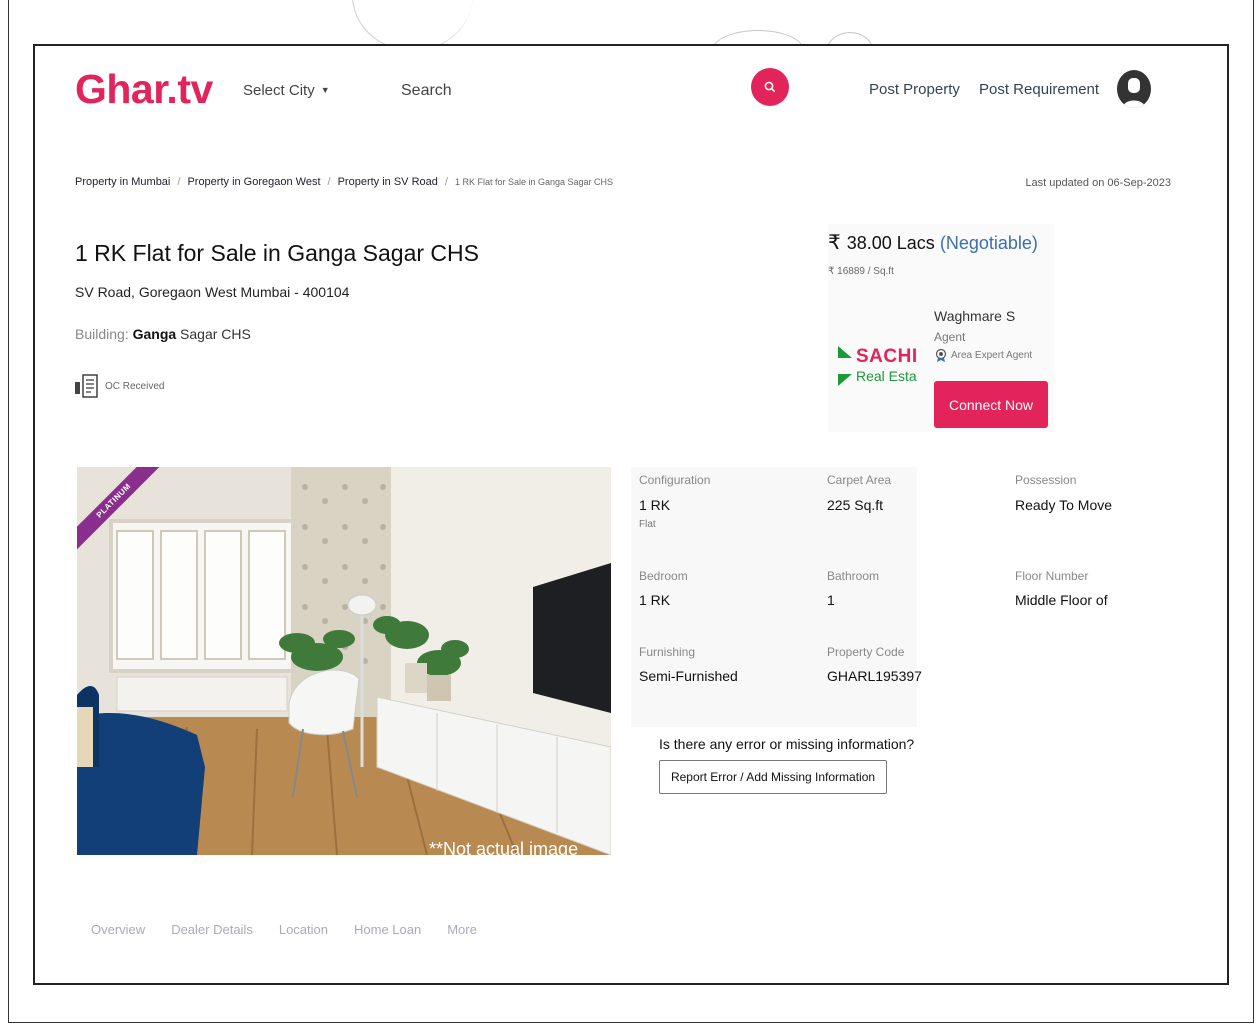  I want to click on bedroom-value: 1 RK, so click(655, 600).